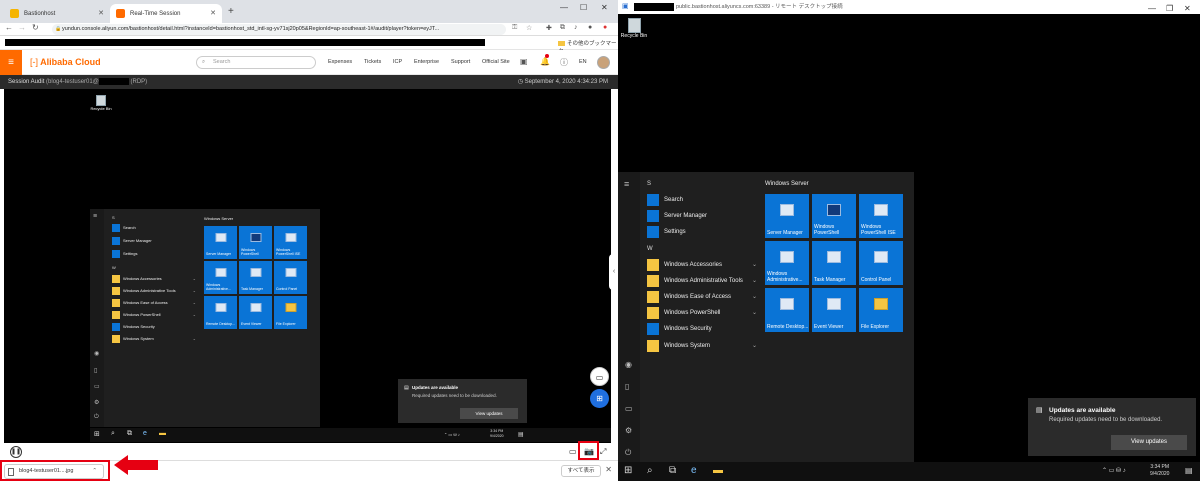 This screenshot has width=1200, height=481. I want to click on music-icon: ♪, so click(576, 27).